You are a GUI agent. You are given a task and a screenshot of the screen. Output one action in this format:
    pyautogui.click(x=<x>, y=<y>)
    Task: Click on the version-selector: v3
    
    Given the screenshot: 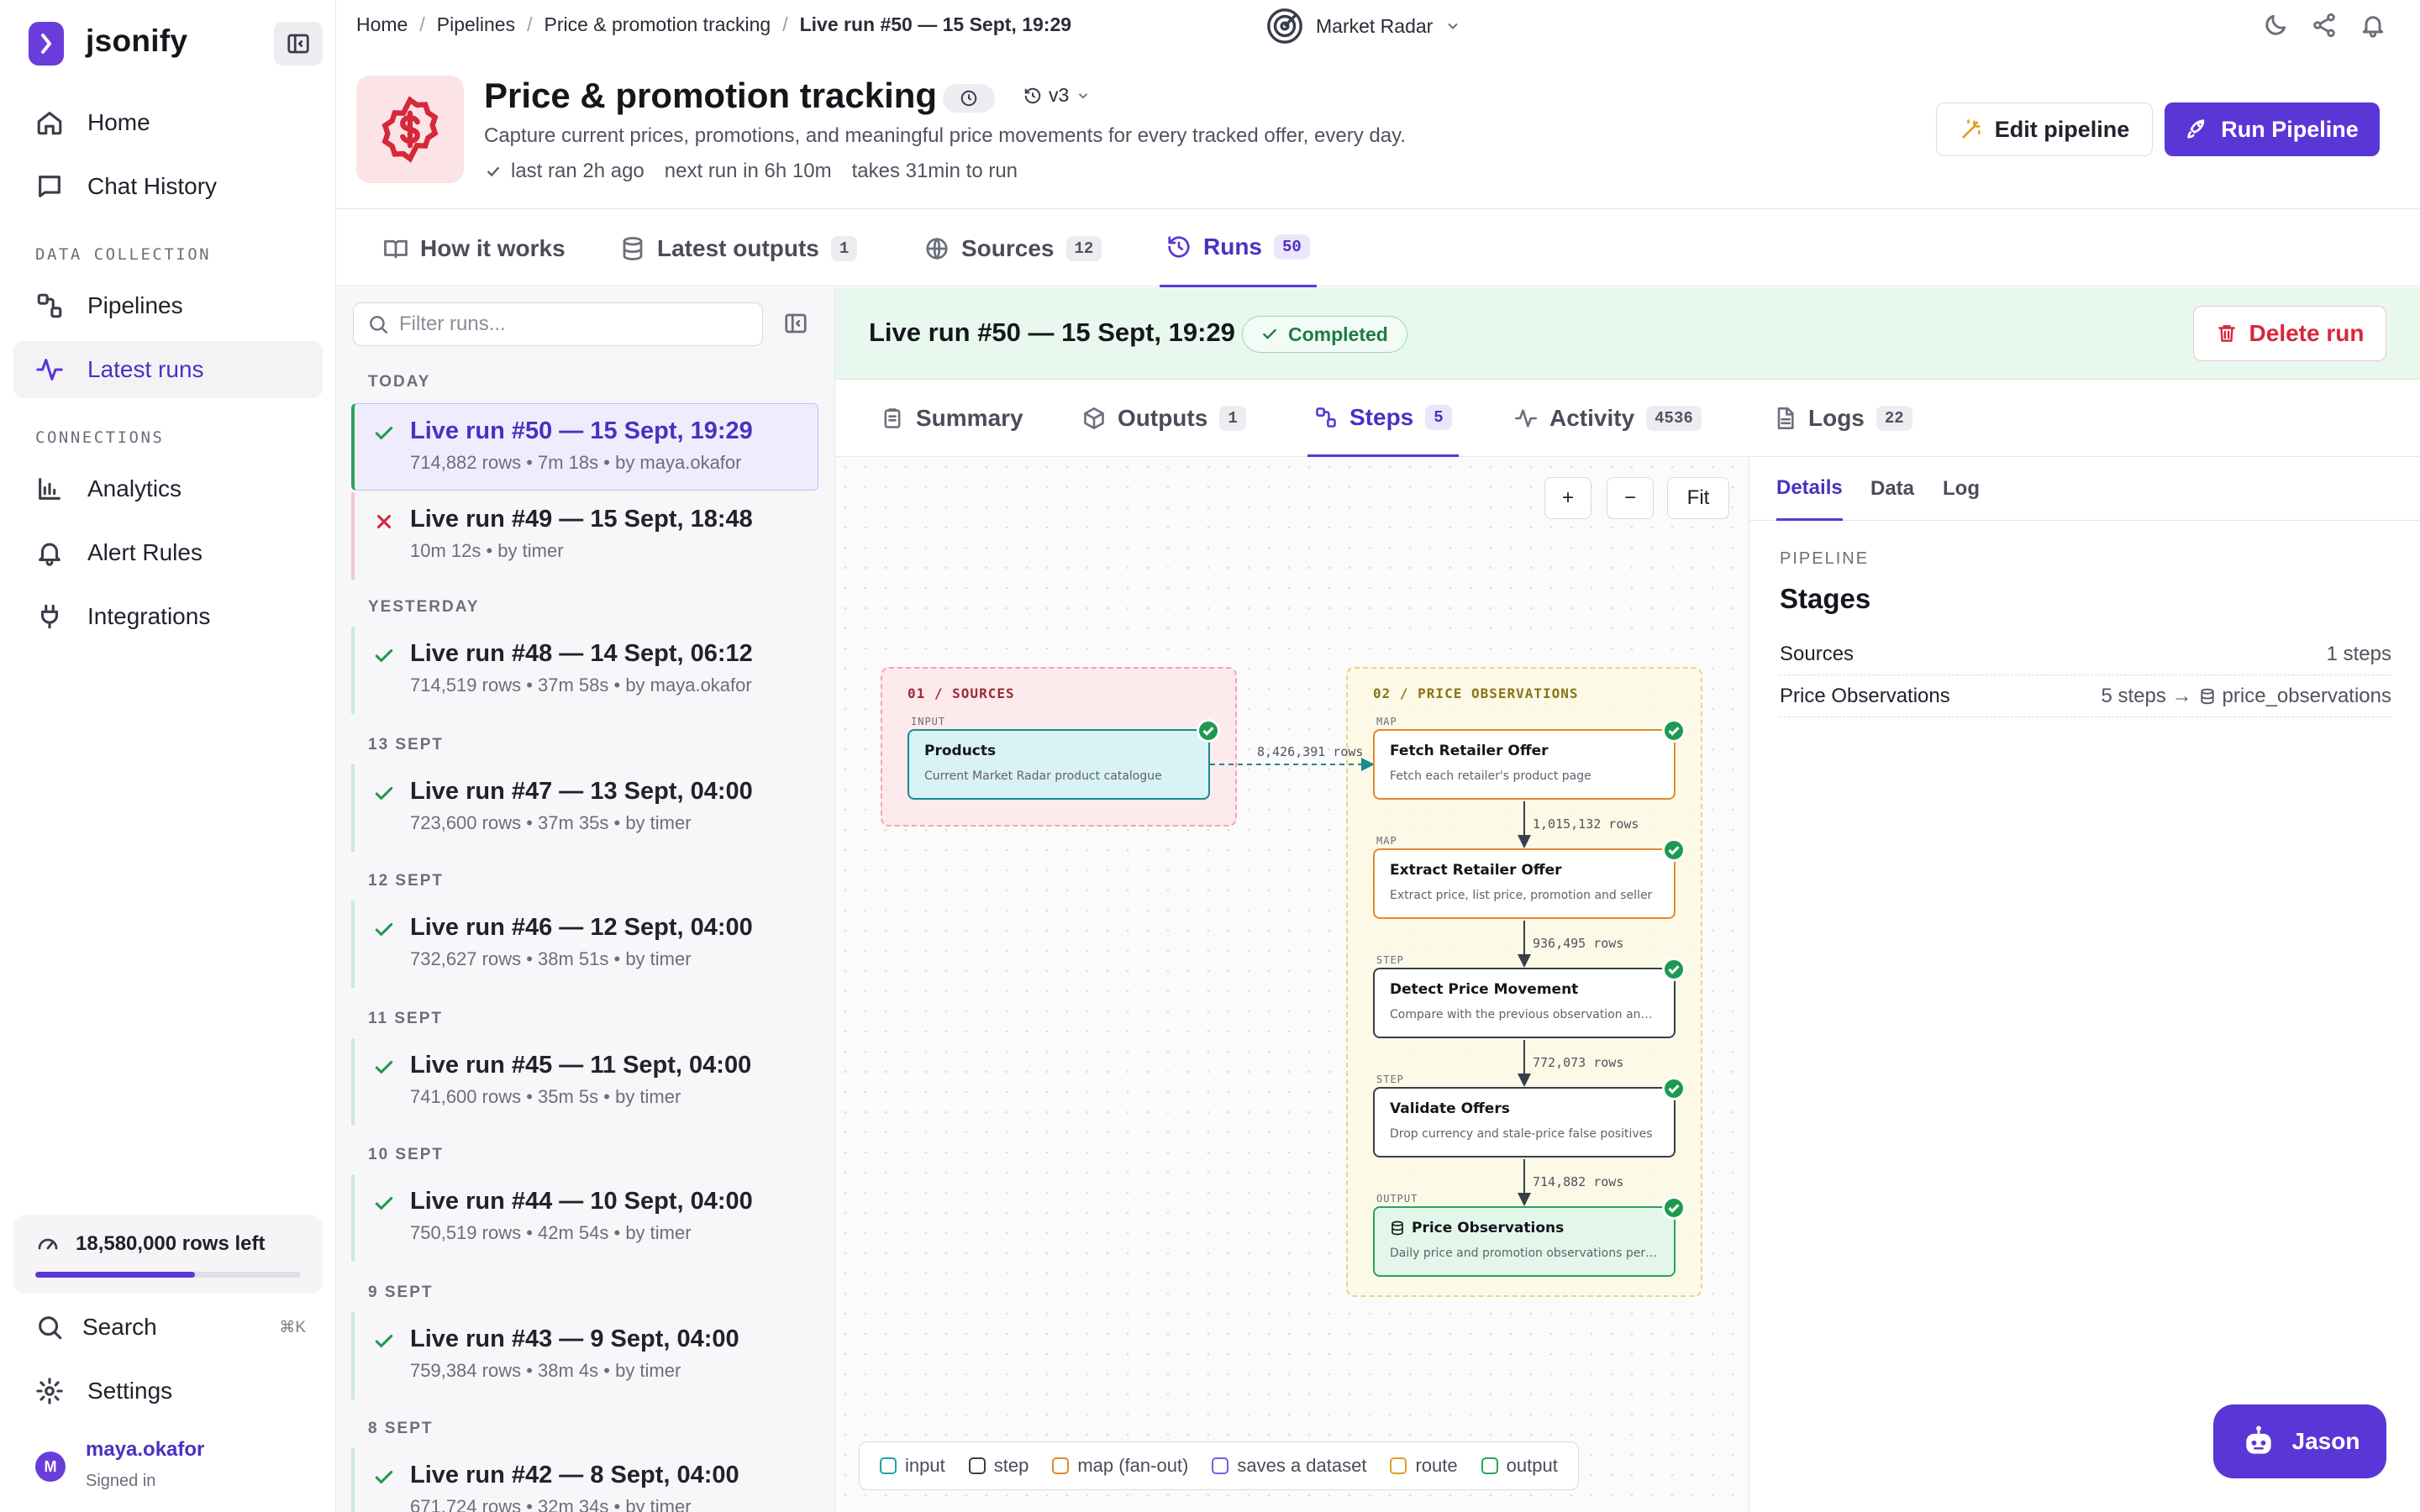 What is the action you would take?
    pyautogui.click(x=1057, y=95)
    